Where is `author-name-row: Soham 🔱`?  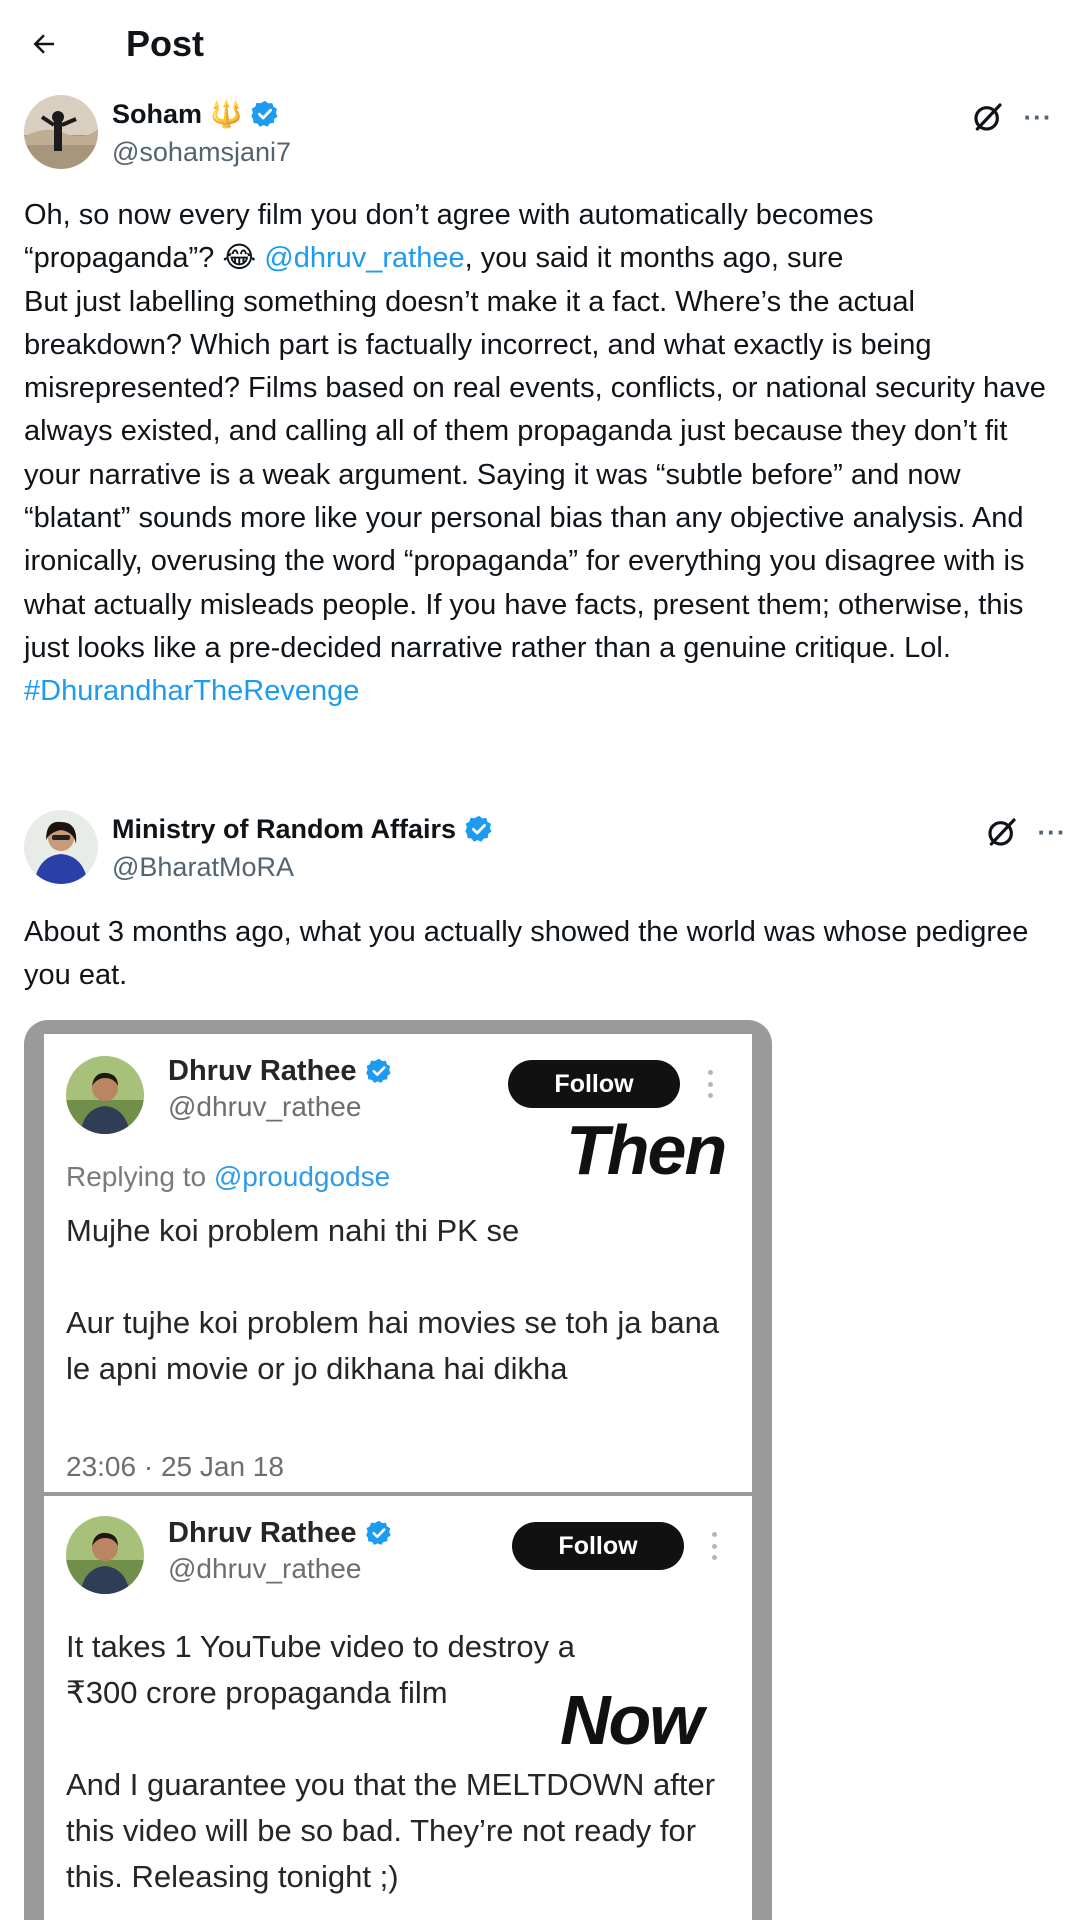 author-name-row: Soham 🔱 is located at coordinates (196, 114).